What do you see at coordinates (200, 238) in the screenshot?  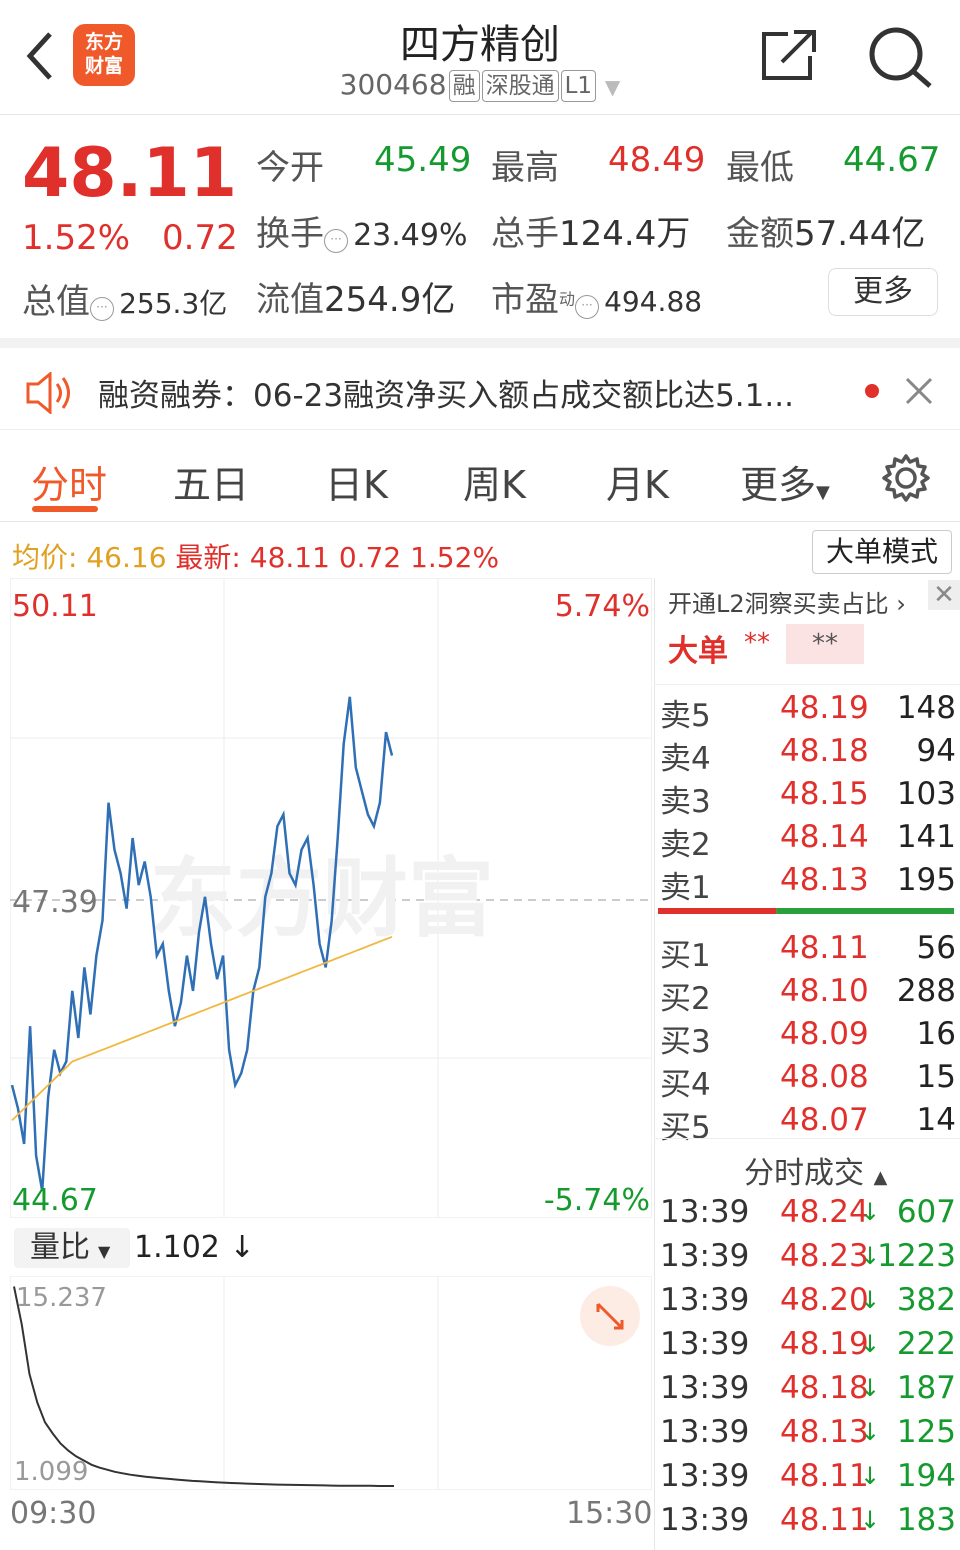 I see `change-amount: 0.72` at bounding box center [200, 238].